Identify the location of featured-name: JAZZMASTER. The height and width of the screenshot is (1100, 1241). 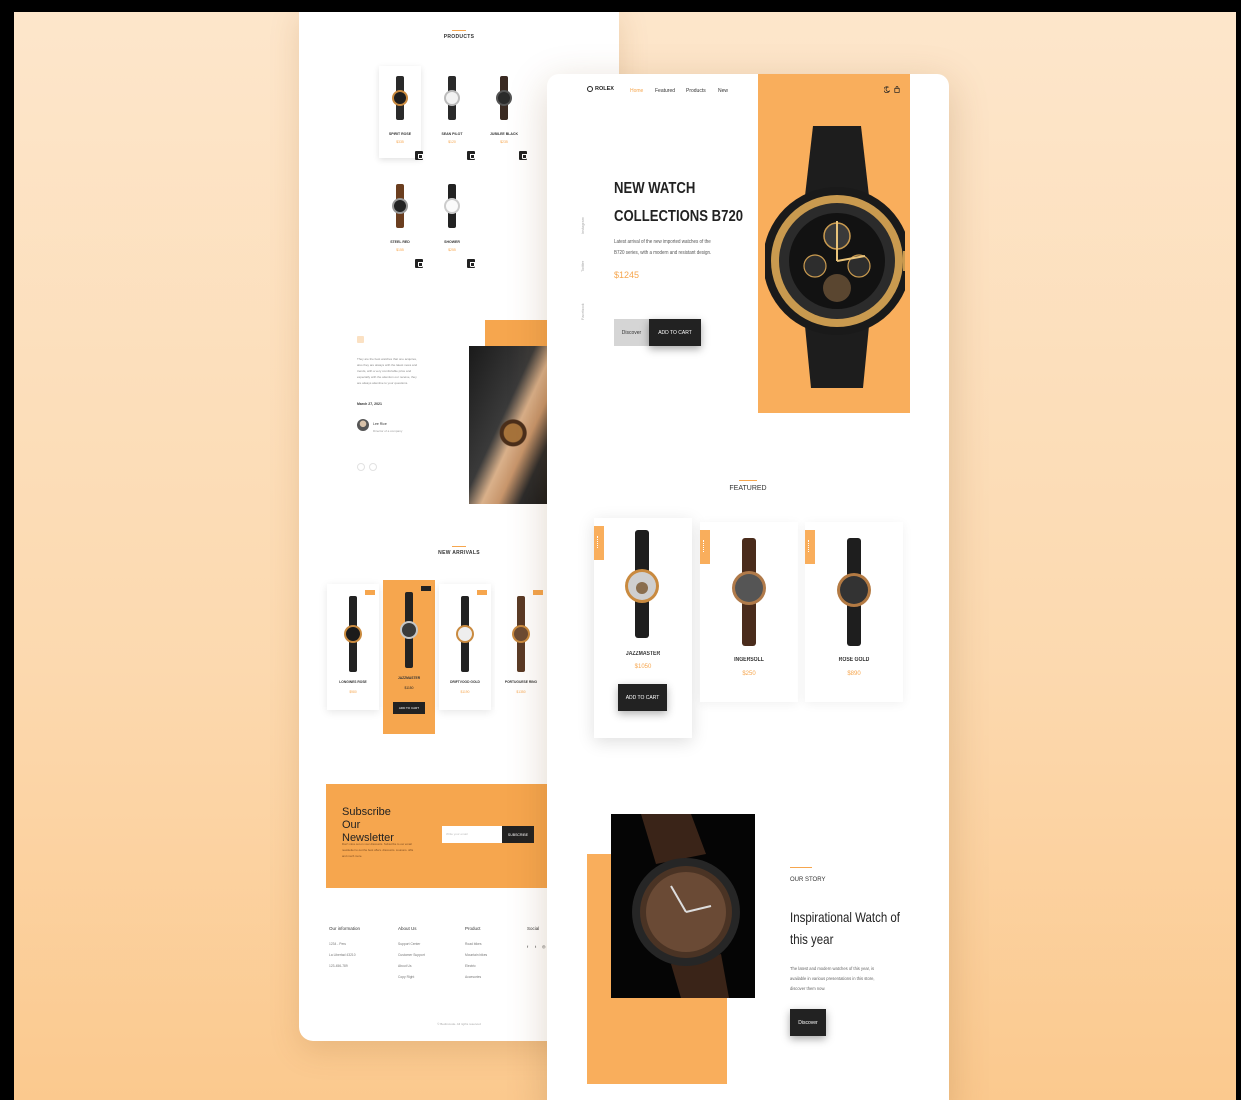
(643, 654).